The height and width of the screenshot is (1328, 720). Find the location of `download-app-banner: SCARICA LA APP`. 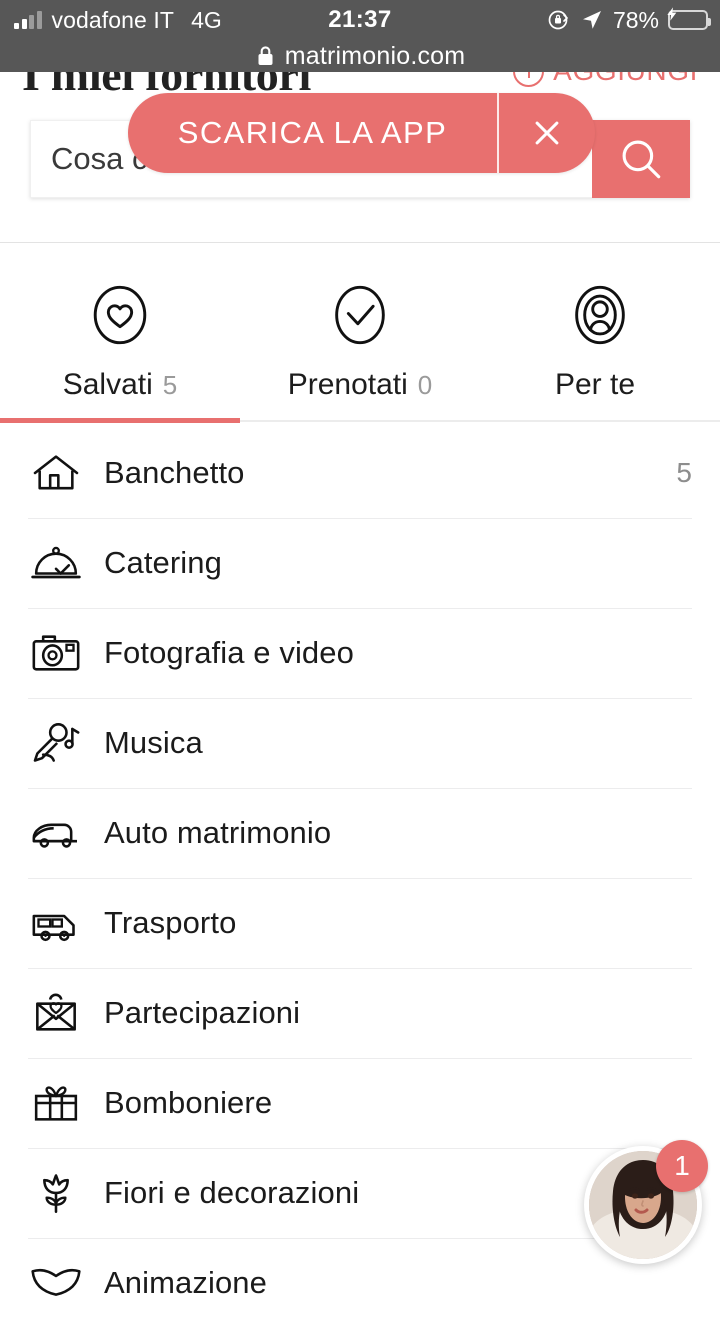

download-app-banner: SCARICA LA APP is located at coordinates (361, 133).